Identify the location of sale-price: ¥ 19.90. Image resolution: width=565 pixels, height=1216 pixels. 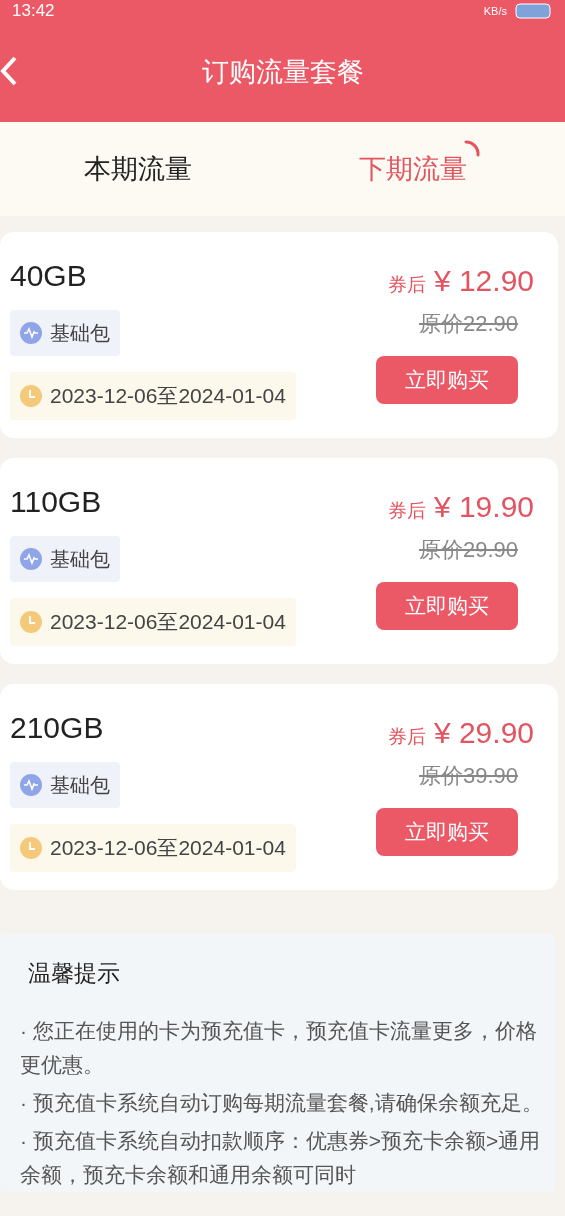
(483, 507).